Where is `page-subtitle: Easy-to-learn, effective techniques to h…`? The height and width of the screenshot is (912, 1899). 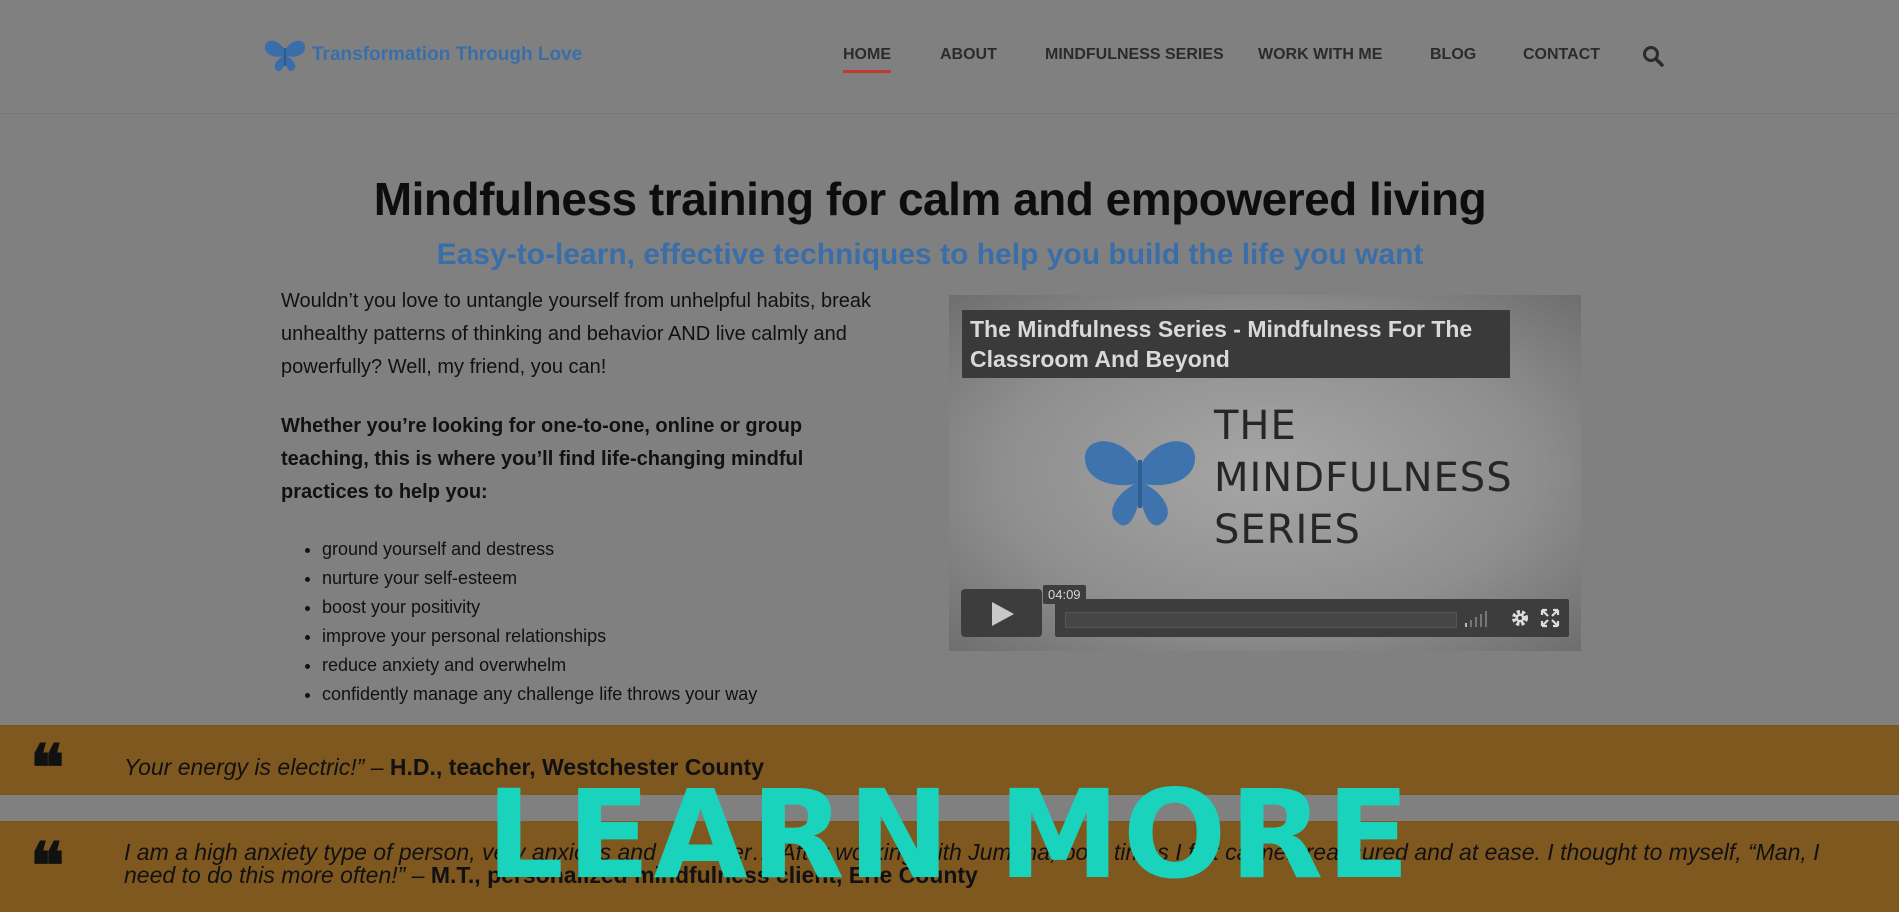 page-subtitle: Easy-to-learn, effective techniques to h… is located at coordinates (930, 254).